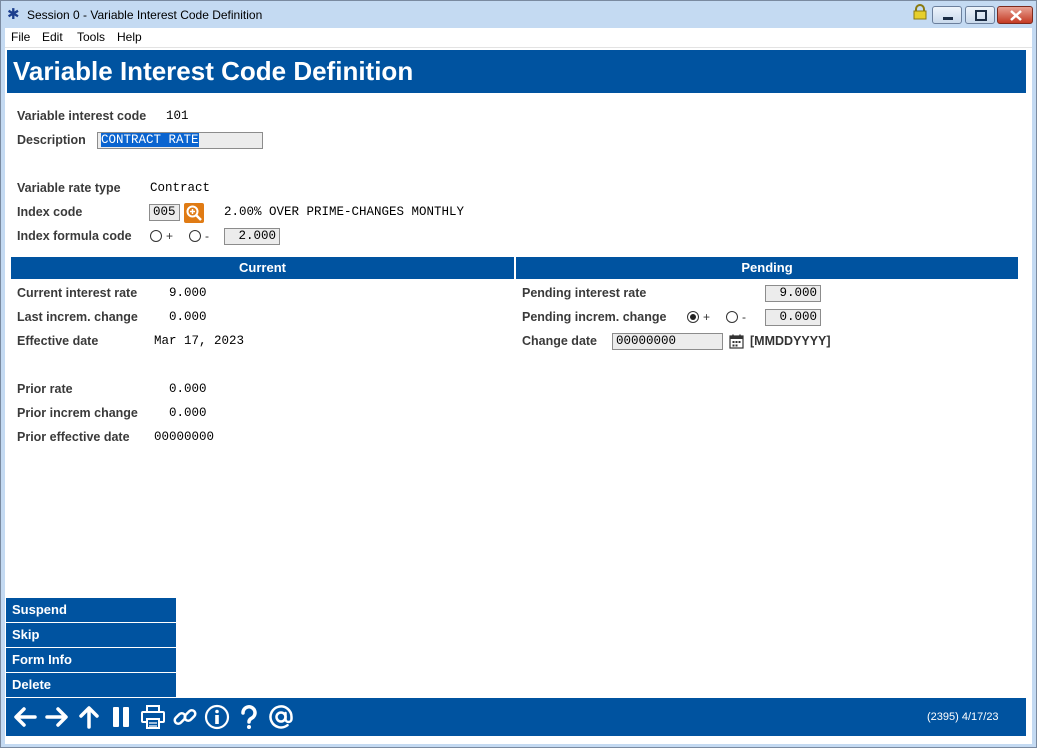  What do you see at coordinates (58, 341) in the screenshot?
I see `effective-date-label: Effective date` at bounding box center [58, 341].